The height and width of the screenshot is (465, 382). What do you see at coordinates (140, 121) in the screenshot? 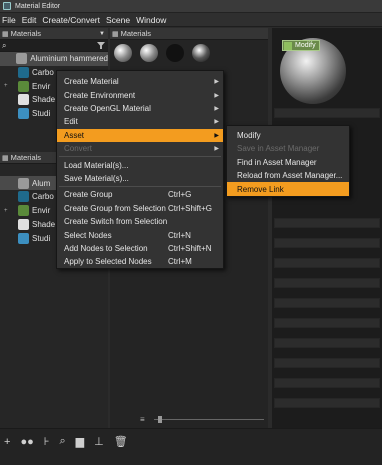
I see `menu-item-edit: Edit ▶` at bounding box center [140, 121].